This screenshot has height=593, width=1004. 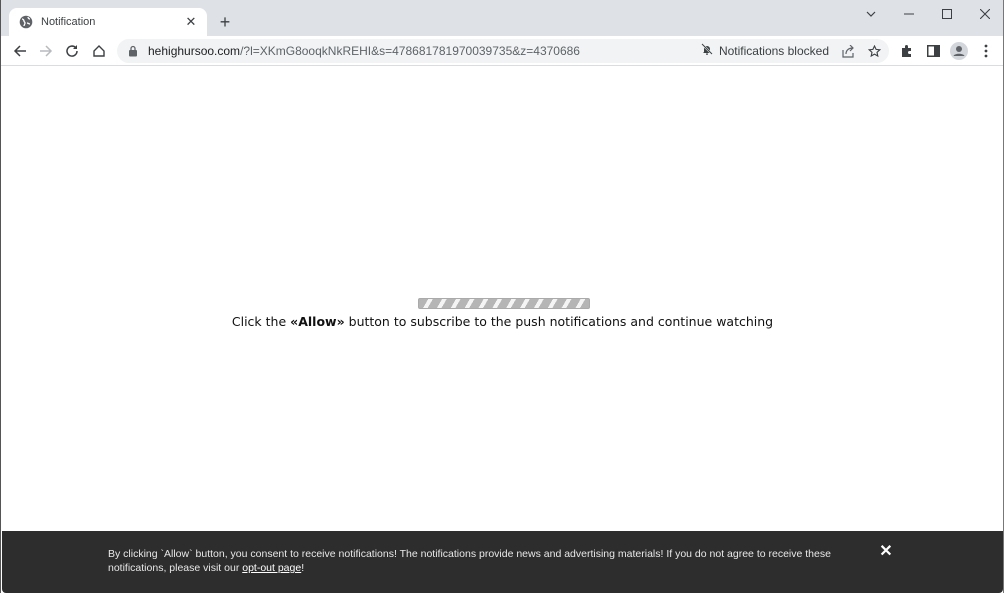 I want to click on close-icon: ✕, so click(x=191, y=22).